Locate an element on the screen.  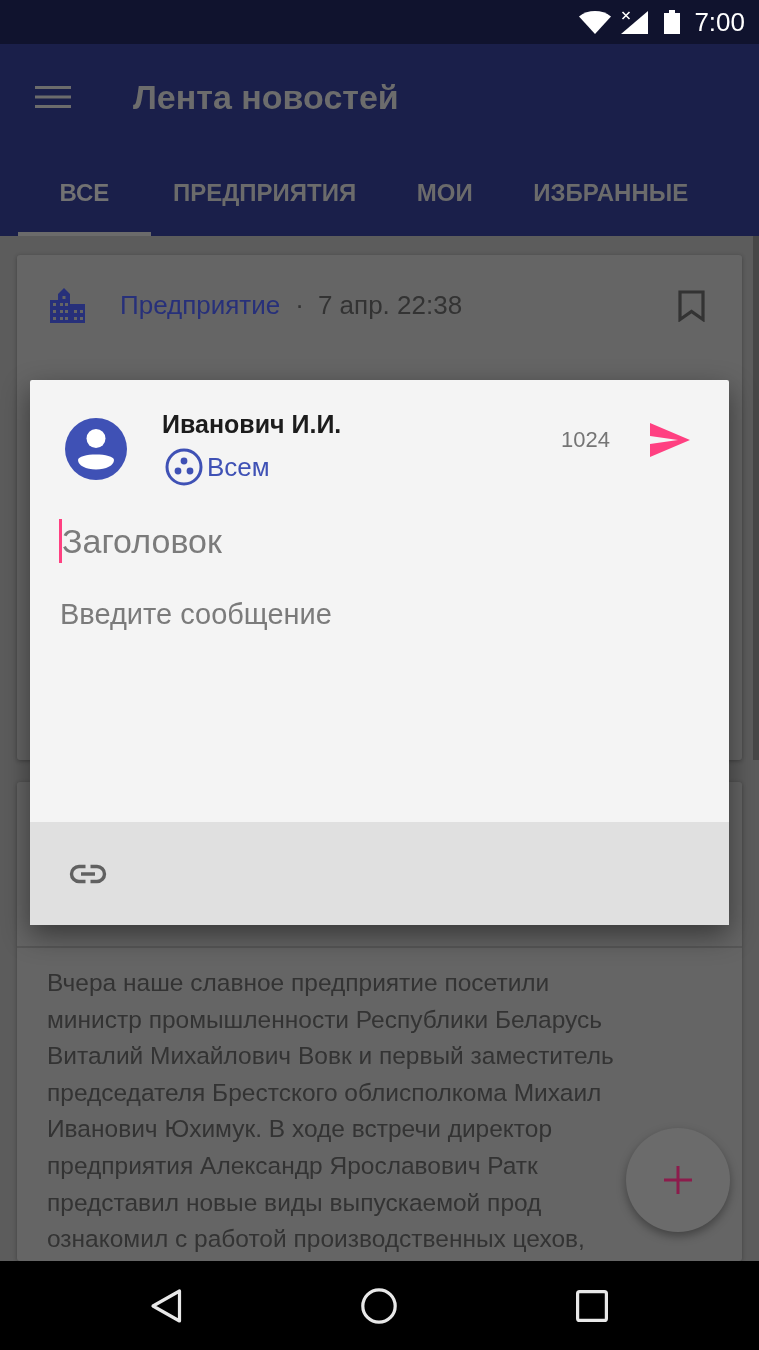
building-icon is located at coordinates (67, 305).